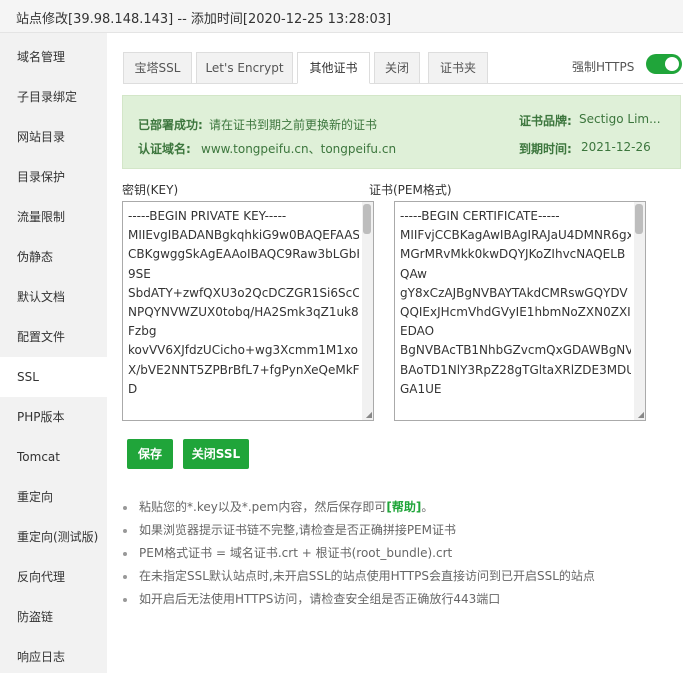 The height and width of the screenshot is (677, 683). I want to click on cert-line: MIIFvjCCBKagAwIBAgIRAJaU4DMNR6gx, so click(515, 235).